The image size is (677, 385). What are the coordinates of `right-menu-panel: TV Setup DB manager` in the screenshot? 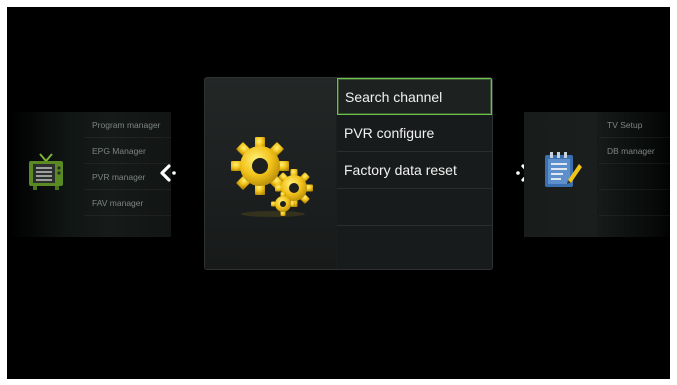 It's located at (597, 174).